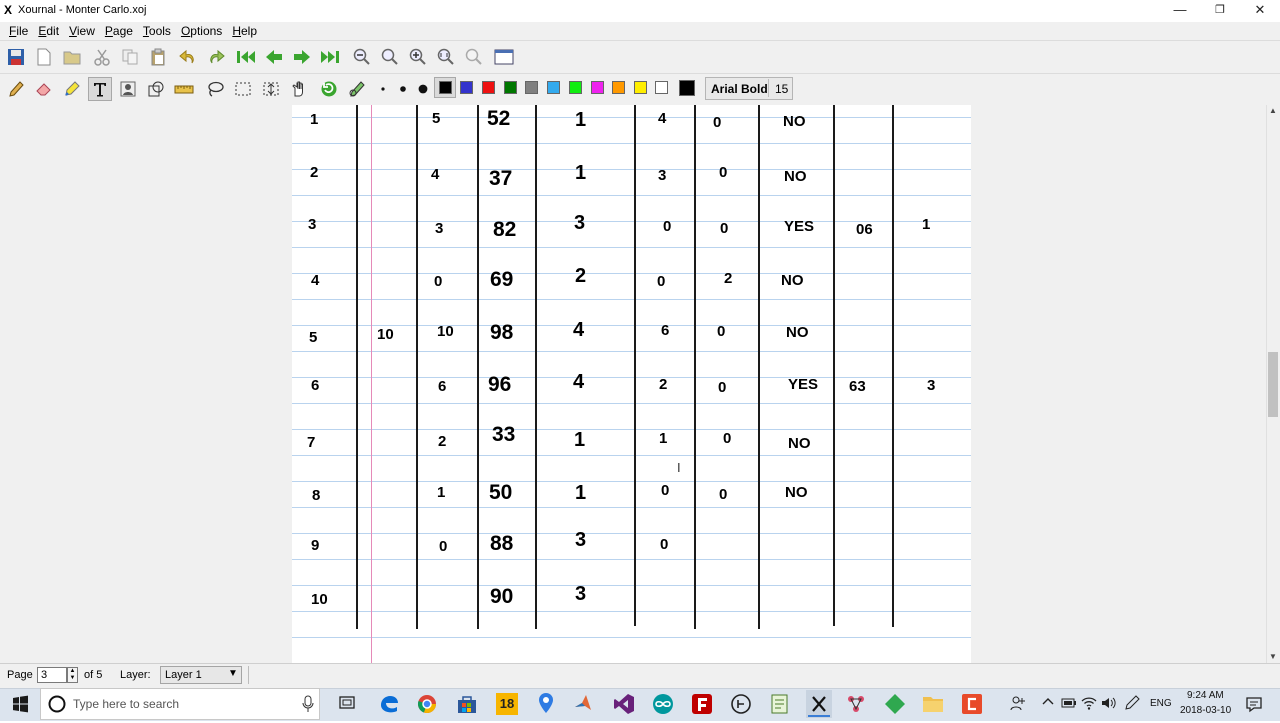  What do you see at coordinates (780, 705) in the screenshot?
I see `notepad-plus-icon` at bounding box center [780, 705].